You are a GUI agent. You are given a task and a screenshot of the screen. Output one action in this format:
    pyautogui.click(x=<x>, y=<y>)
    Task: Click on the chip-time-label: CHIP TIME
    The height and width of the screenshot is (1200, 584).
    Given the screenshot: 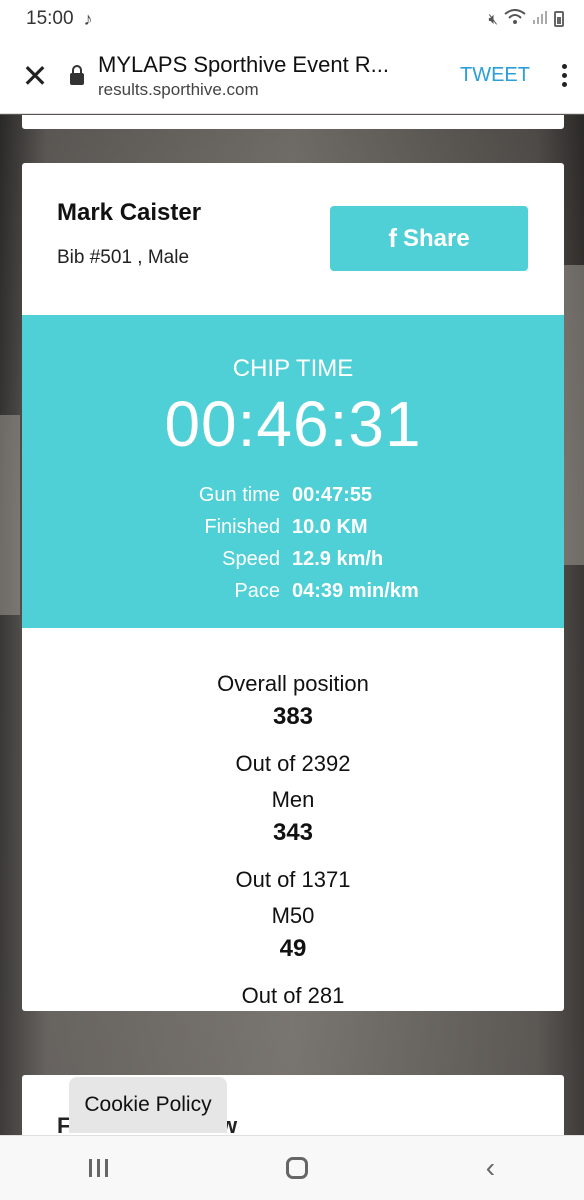 What is the action you would take?
    pyautogui.click(x=293, y=368)
    